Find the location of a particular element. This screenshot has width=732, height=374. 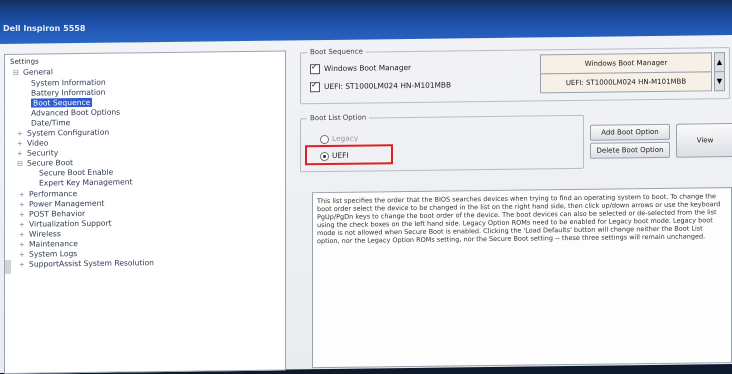

windows-boot-manager-label: Windows Boot Manager is located at coordinates (368, 68).